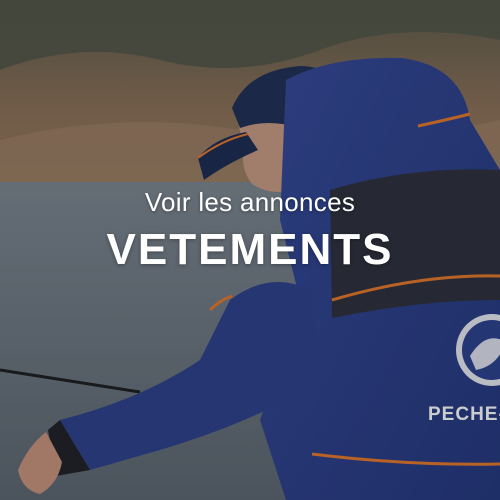 This screenshot has height=500, width=500. I want to click on tile-subtitle: Voir les annonces, so click(250, 202).